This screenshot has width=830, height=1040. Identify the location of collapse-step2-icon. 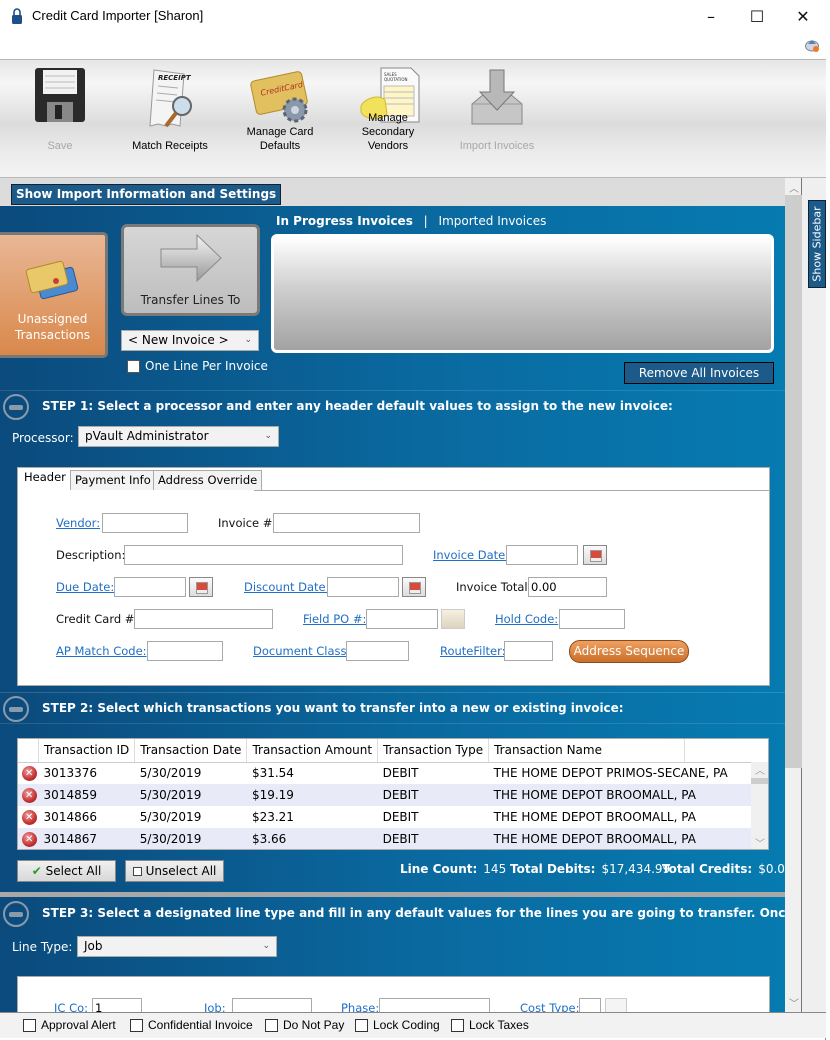
(16, 709).